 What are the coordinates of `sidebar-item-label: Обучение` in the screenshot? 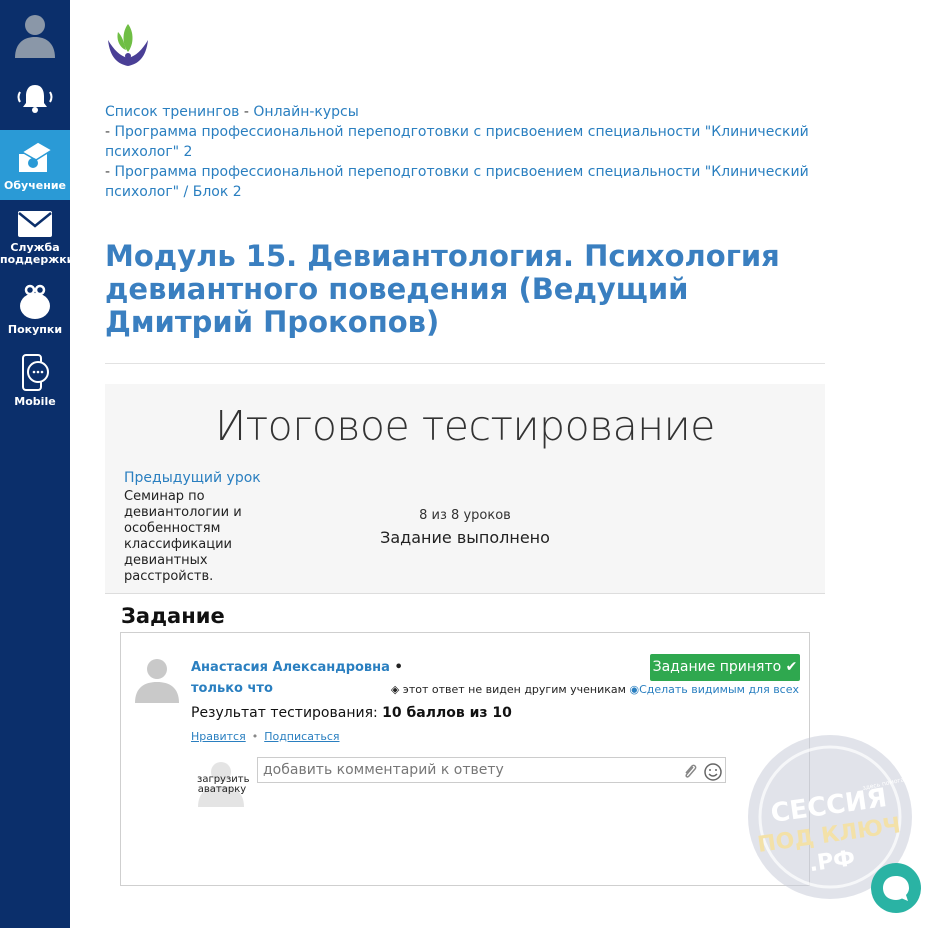 It's located at (35, 185).